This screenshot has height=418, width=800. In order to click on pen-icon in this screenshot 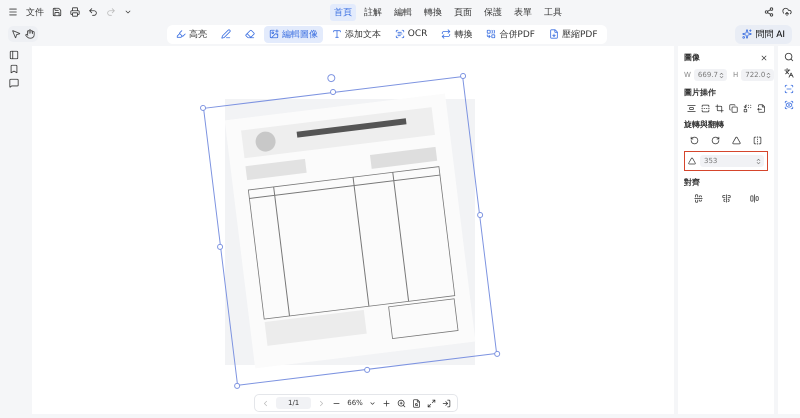, I will do `click(225, 34)`.